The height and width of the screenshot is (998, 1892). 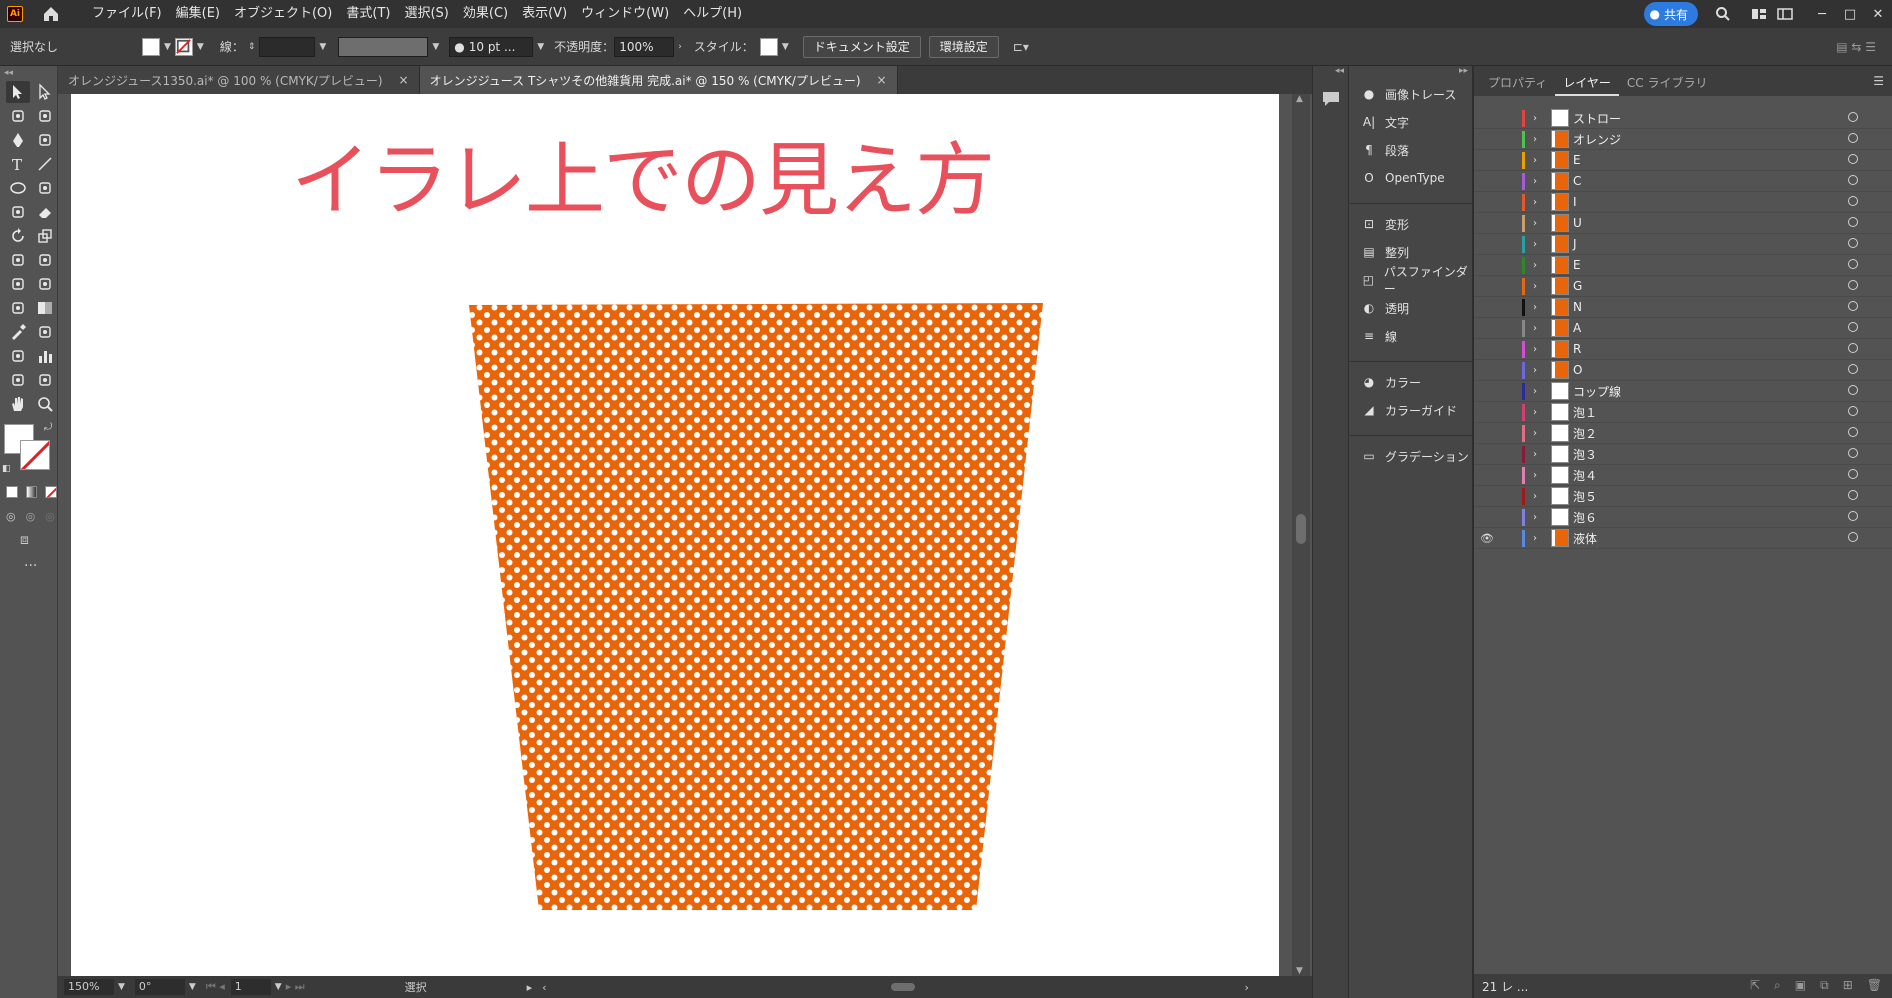 I want to click on scroll-up-icon: ▲, so click(x=1299, y=99).